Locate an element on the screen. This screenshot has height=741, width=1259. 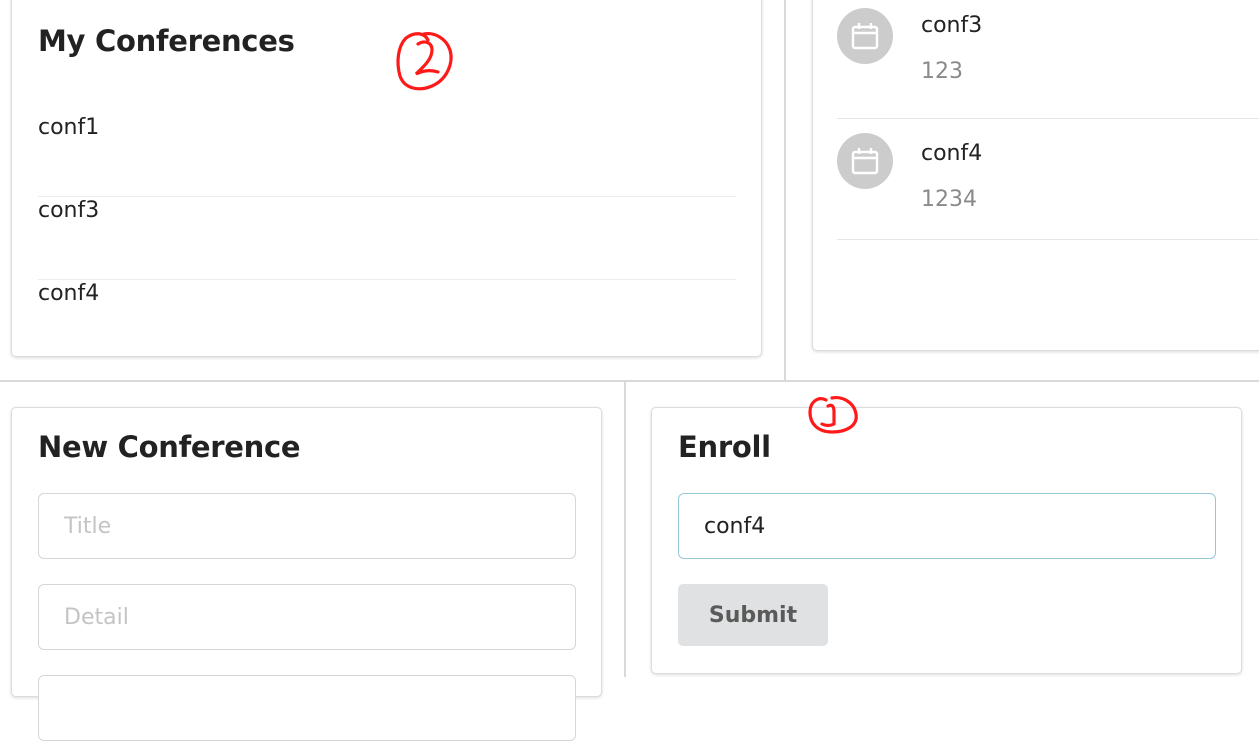
conference-description: 1234 is located at coordinates (949, 199).